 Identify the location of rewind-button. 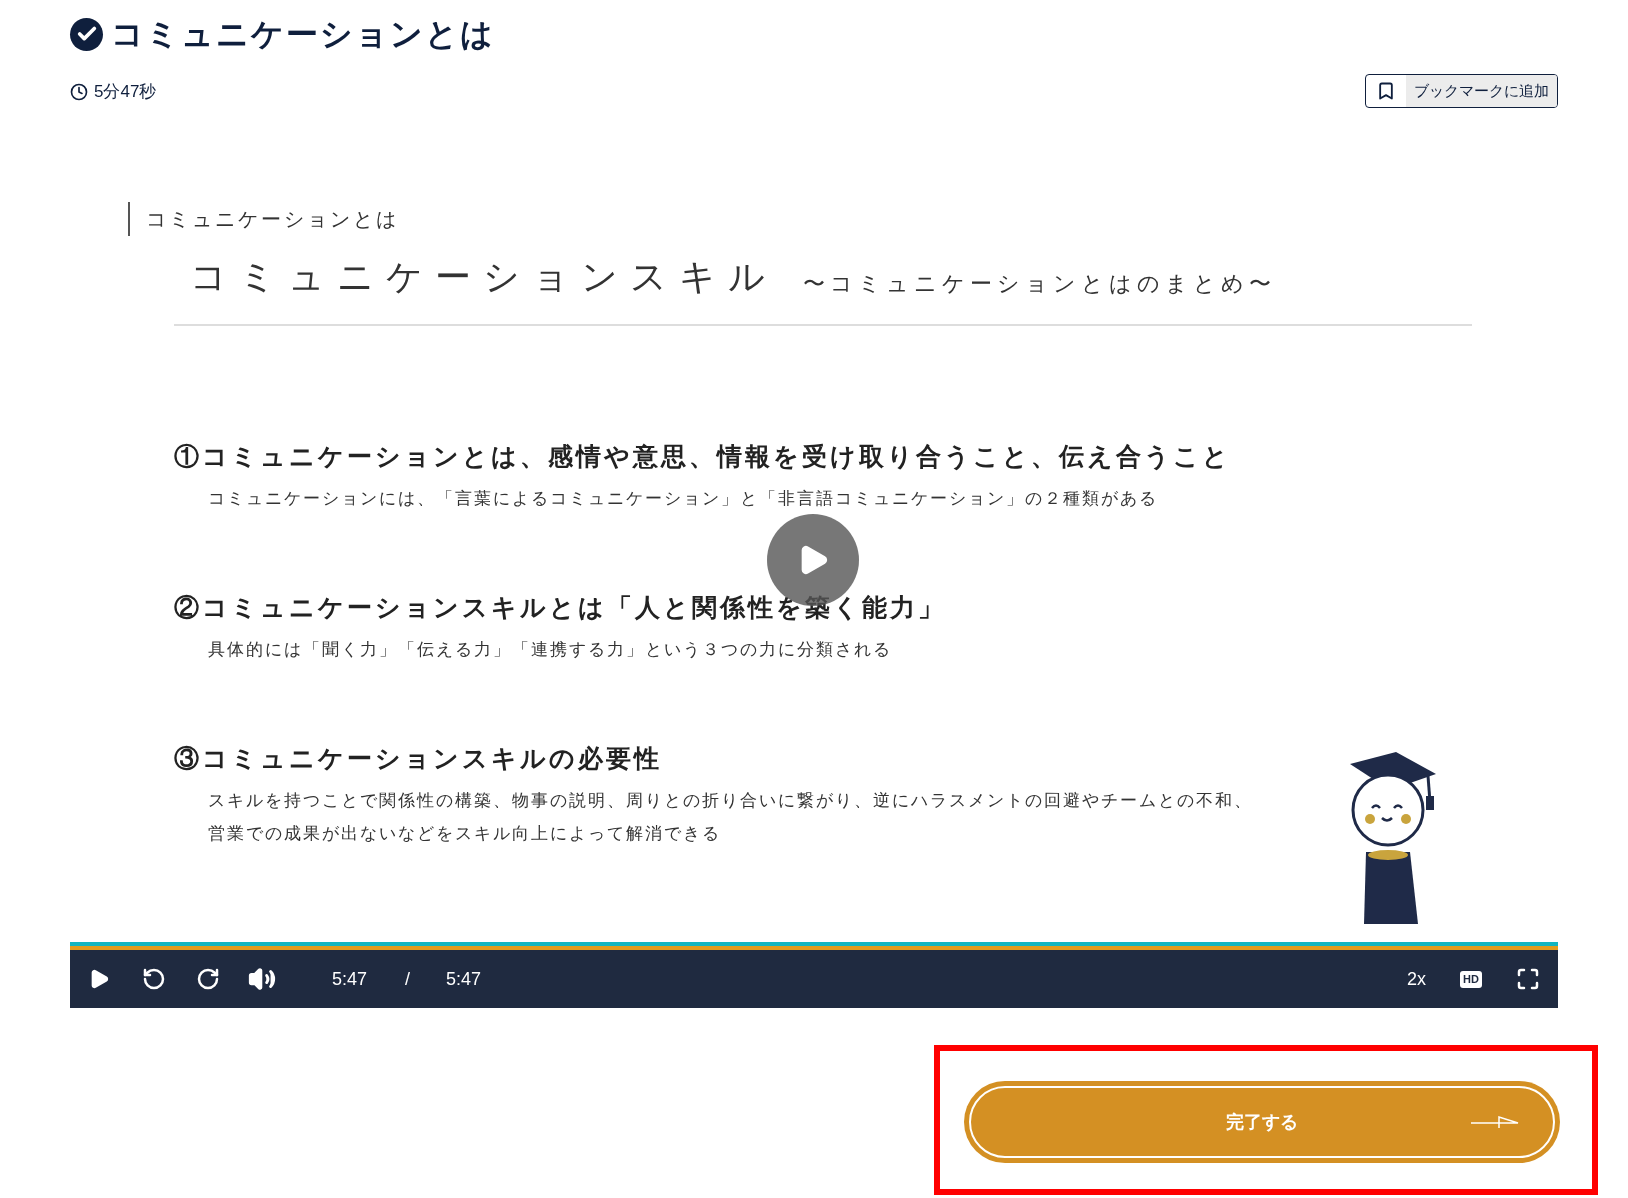
(154, 979).